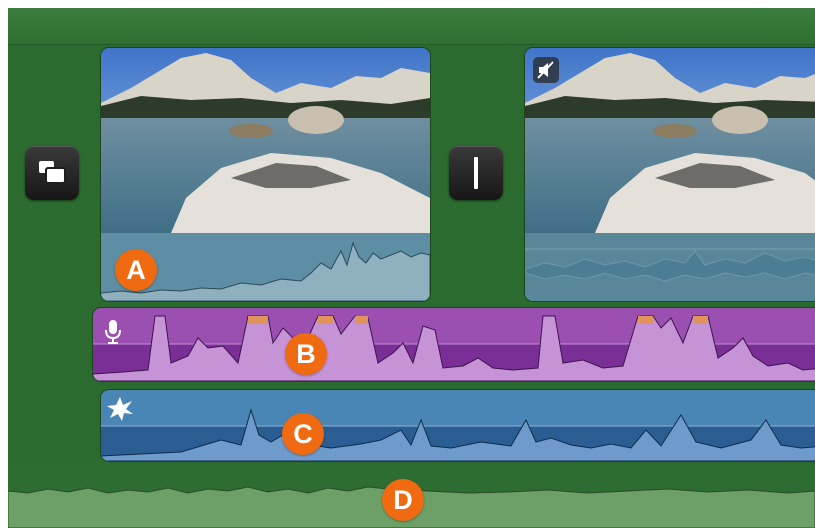 This screenshot has width=815, height=528. What do you see at coordinates (670, 267) in the screenshot?
I see `clip-audio-waveform-muted` at bounding box center [670, 267].